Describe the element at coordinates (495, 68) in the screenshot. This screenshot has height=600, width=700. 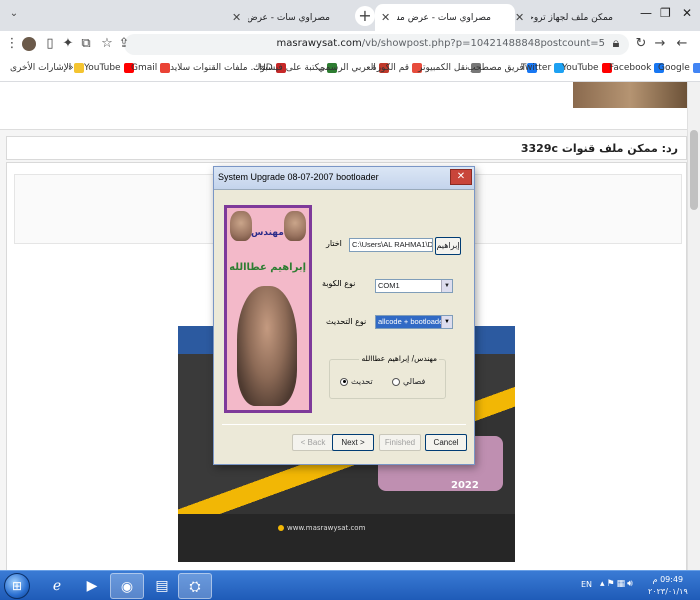
I see `bookmark-label: فريق مصطحب` at that location.